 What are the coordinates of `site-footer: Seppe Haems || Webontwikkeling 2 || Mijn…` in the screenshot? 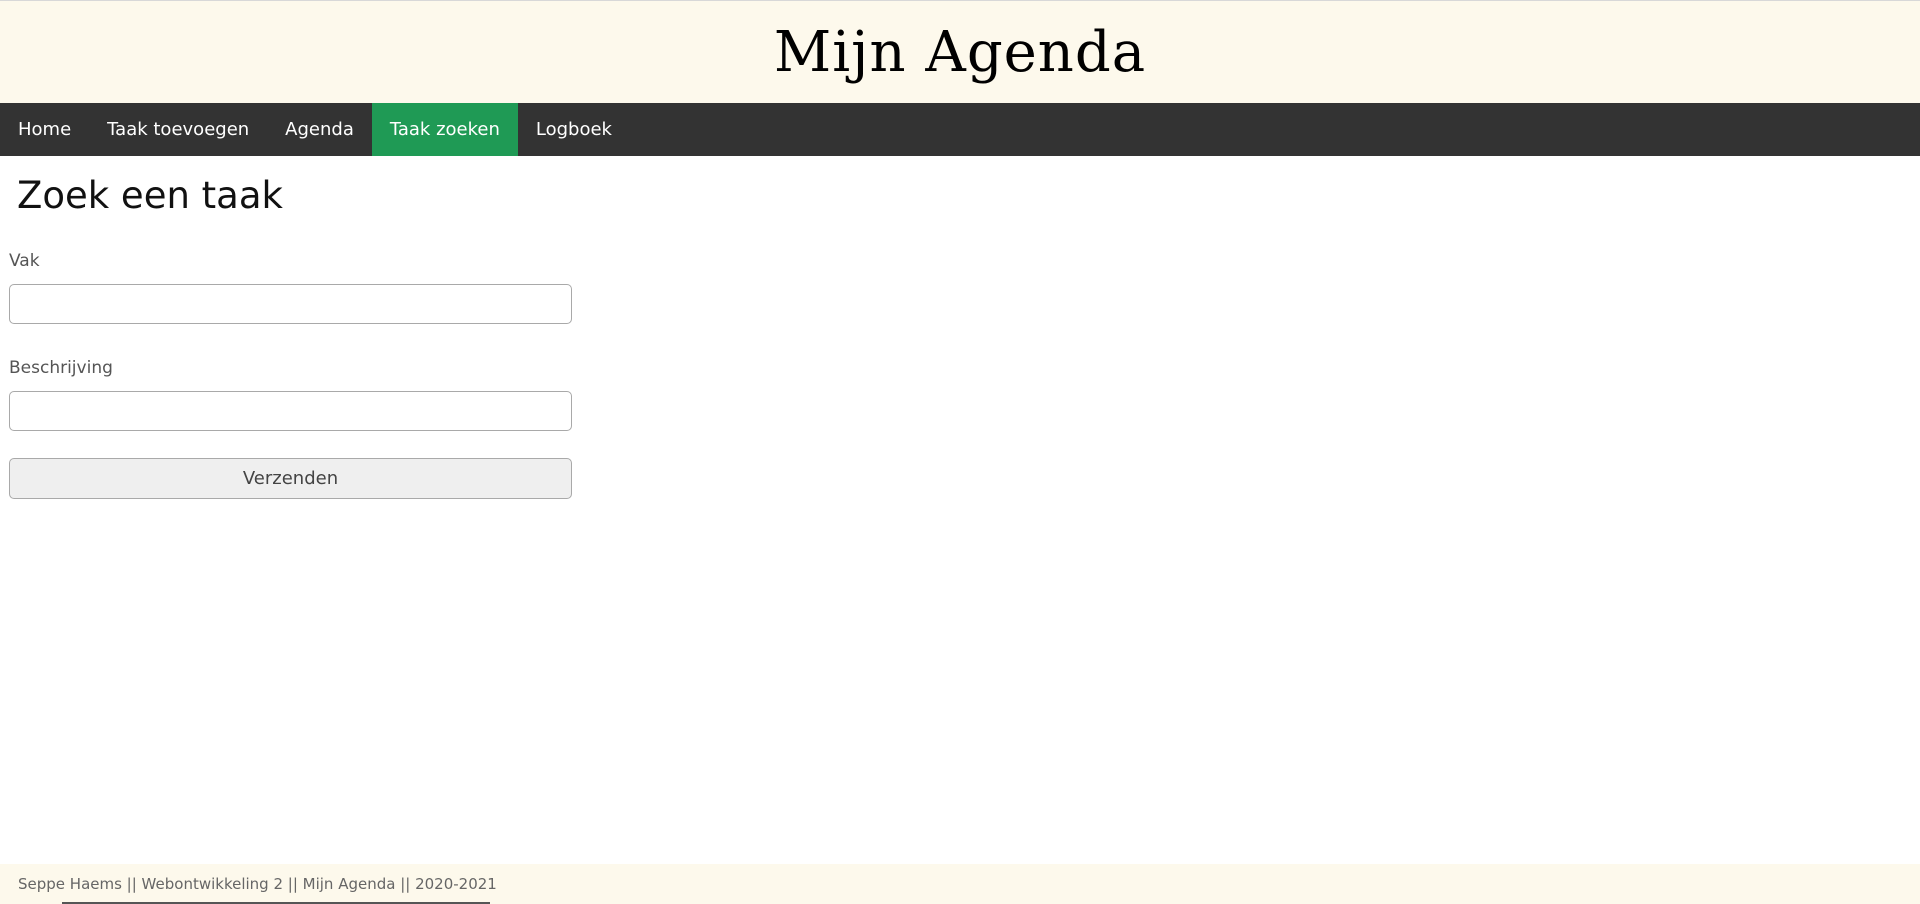 It's located at (960, 884).